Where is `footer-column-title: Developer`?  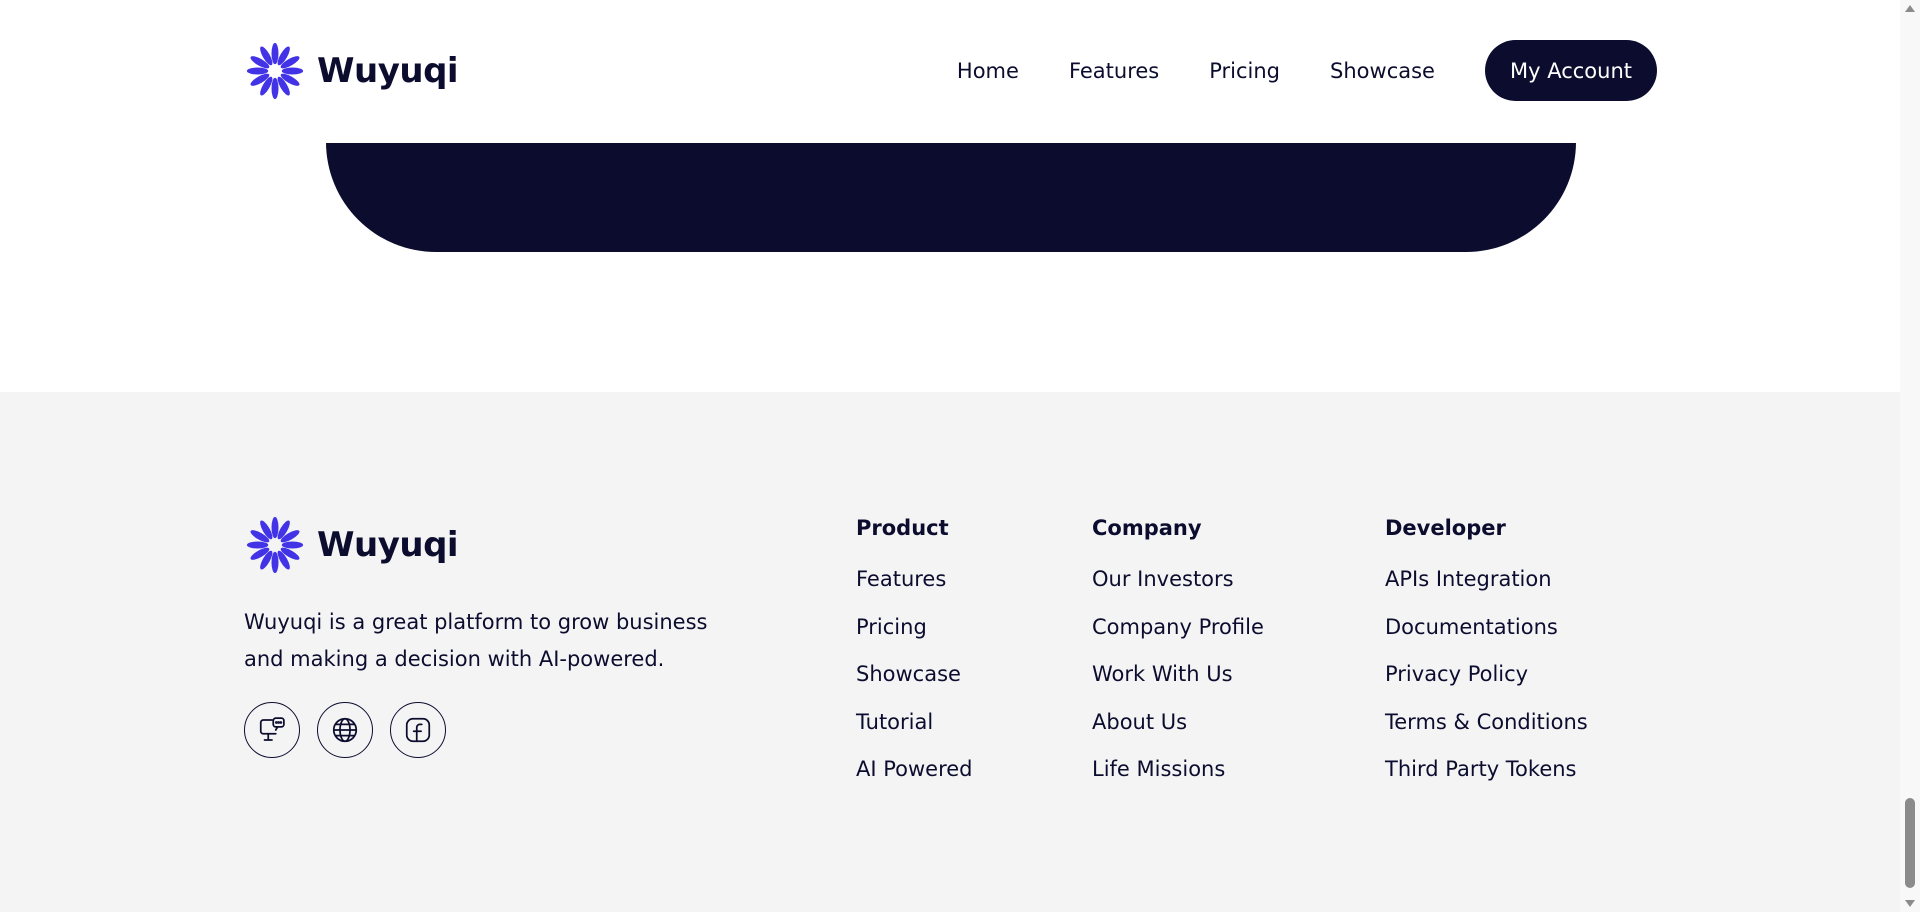 footer-column-title: Developer is located at coordinates (1445, 528).